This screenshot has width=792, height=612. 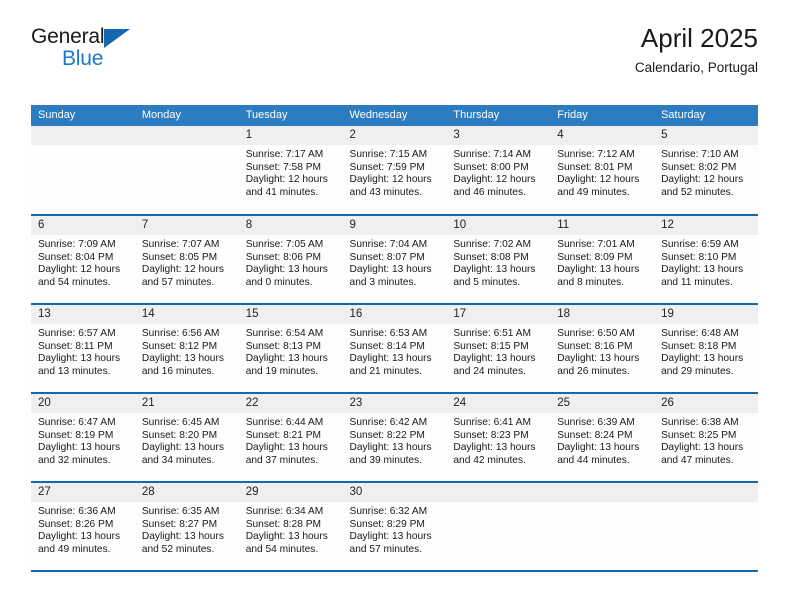 What do you see at coordinates (75, 346) in the screenshot?
I see `sunset-text: Sunset: 8:11 PM` at bounding box center [75, 346].